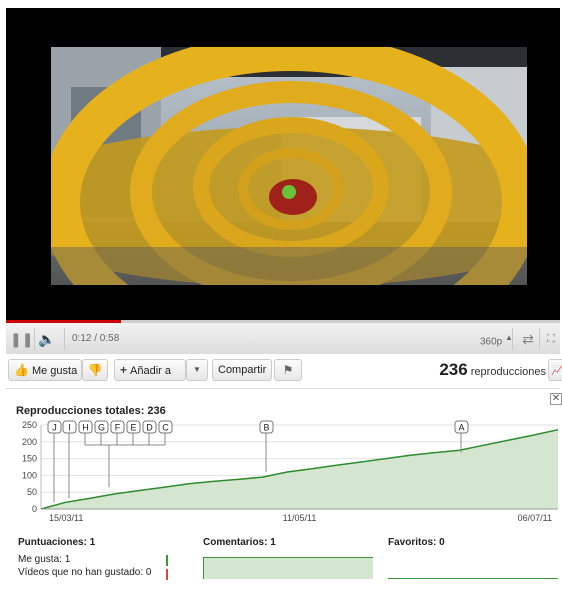  I want to click on close-icon: ✕, so click(556, 398).